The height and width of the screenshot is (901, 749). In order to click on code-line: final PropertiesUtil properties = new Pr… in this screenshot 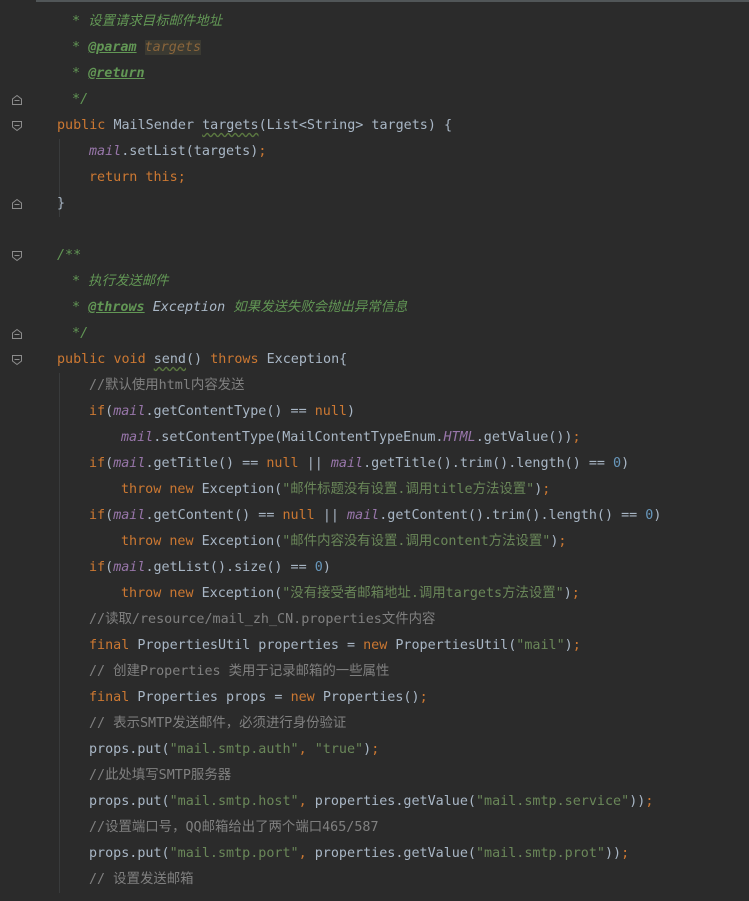, I will do `click(335, 646)`.